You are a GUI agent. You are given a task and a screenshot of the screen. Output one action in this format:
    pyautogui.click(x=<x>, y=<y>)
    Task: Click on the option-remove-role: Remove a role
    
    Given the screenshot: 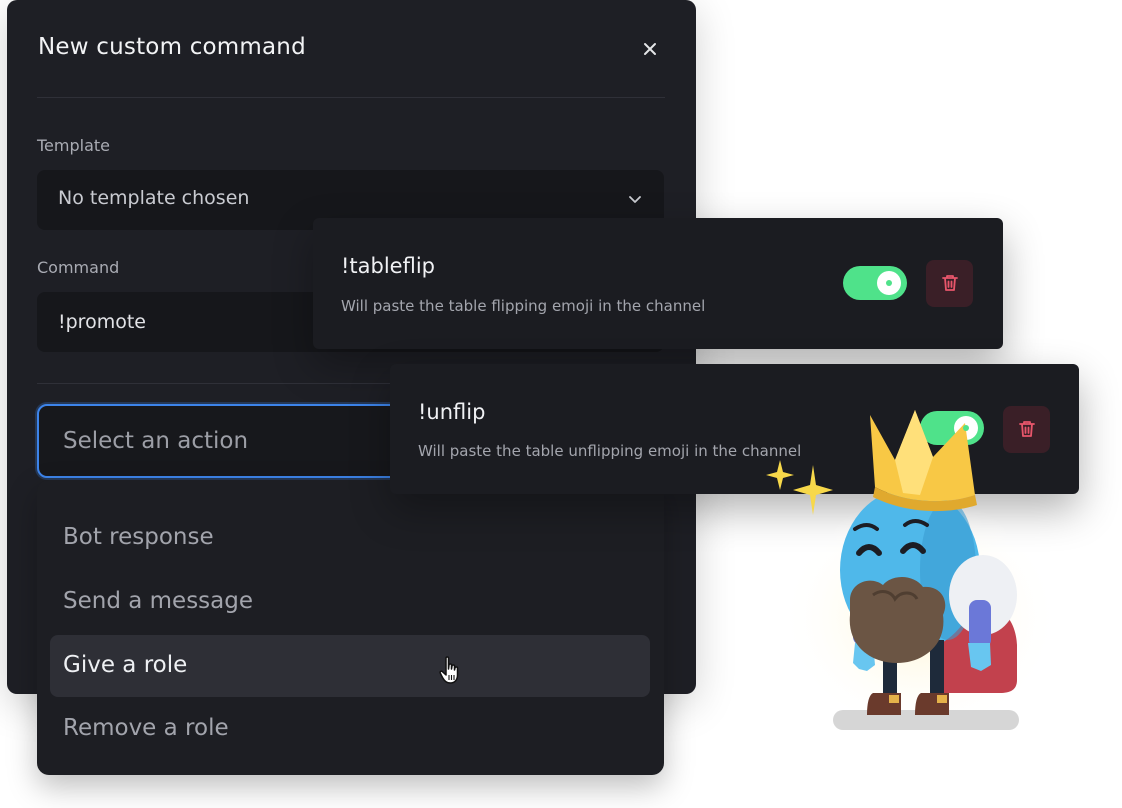 What is the action you would take?
    pyautogui.click(x=350, y=729)
    